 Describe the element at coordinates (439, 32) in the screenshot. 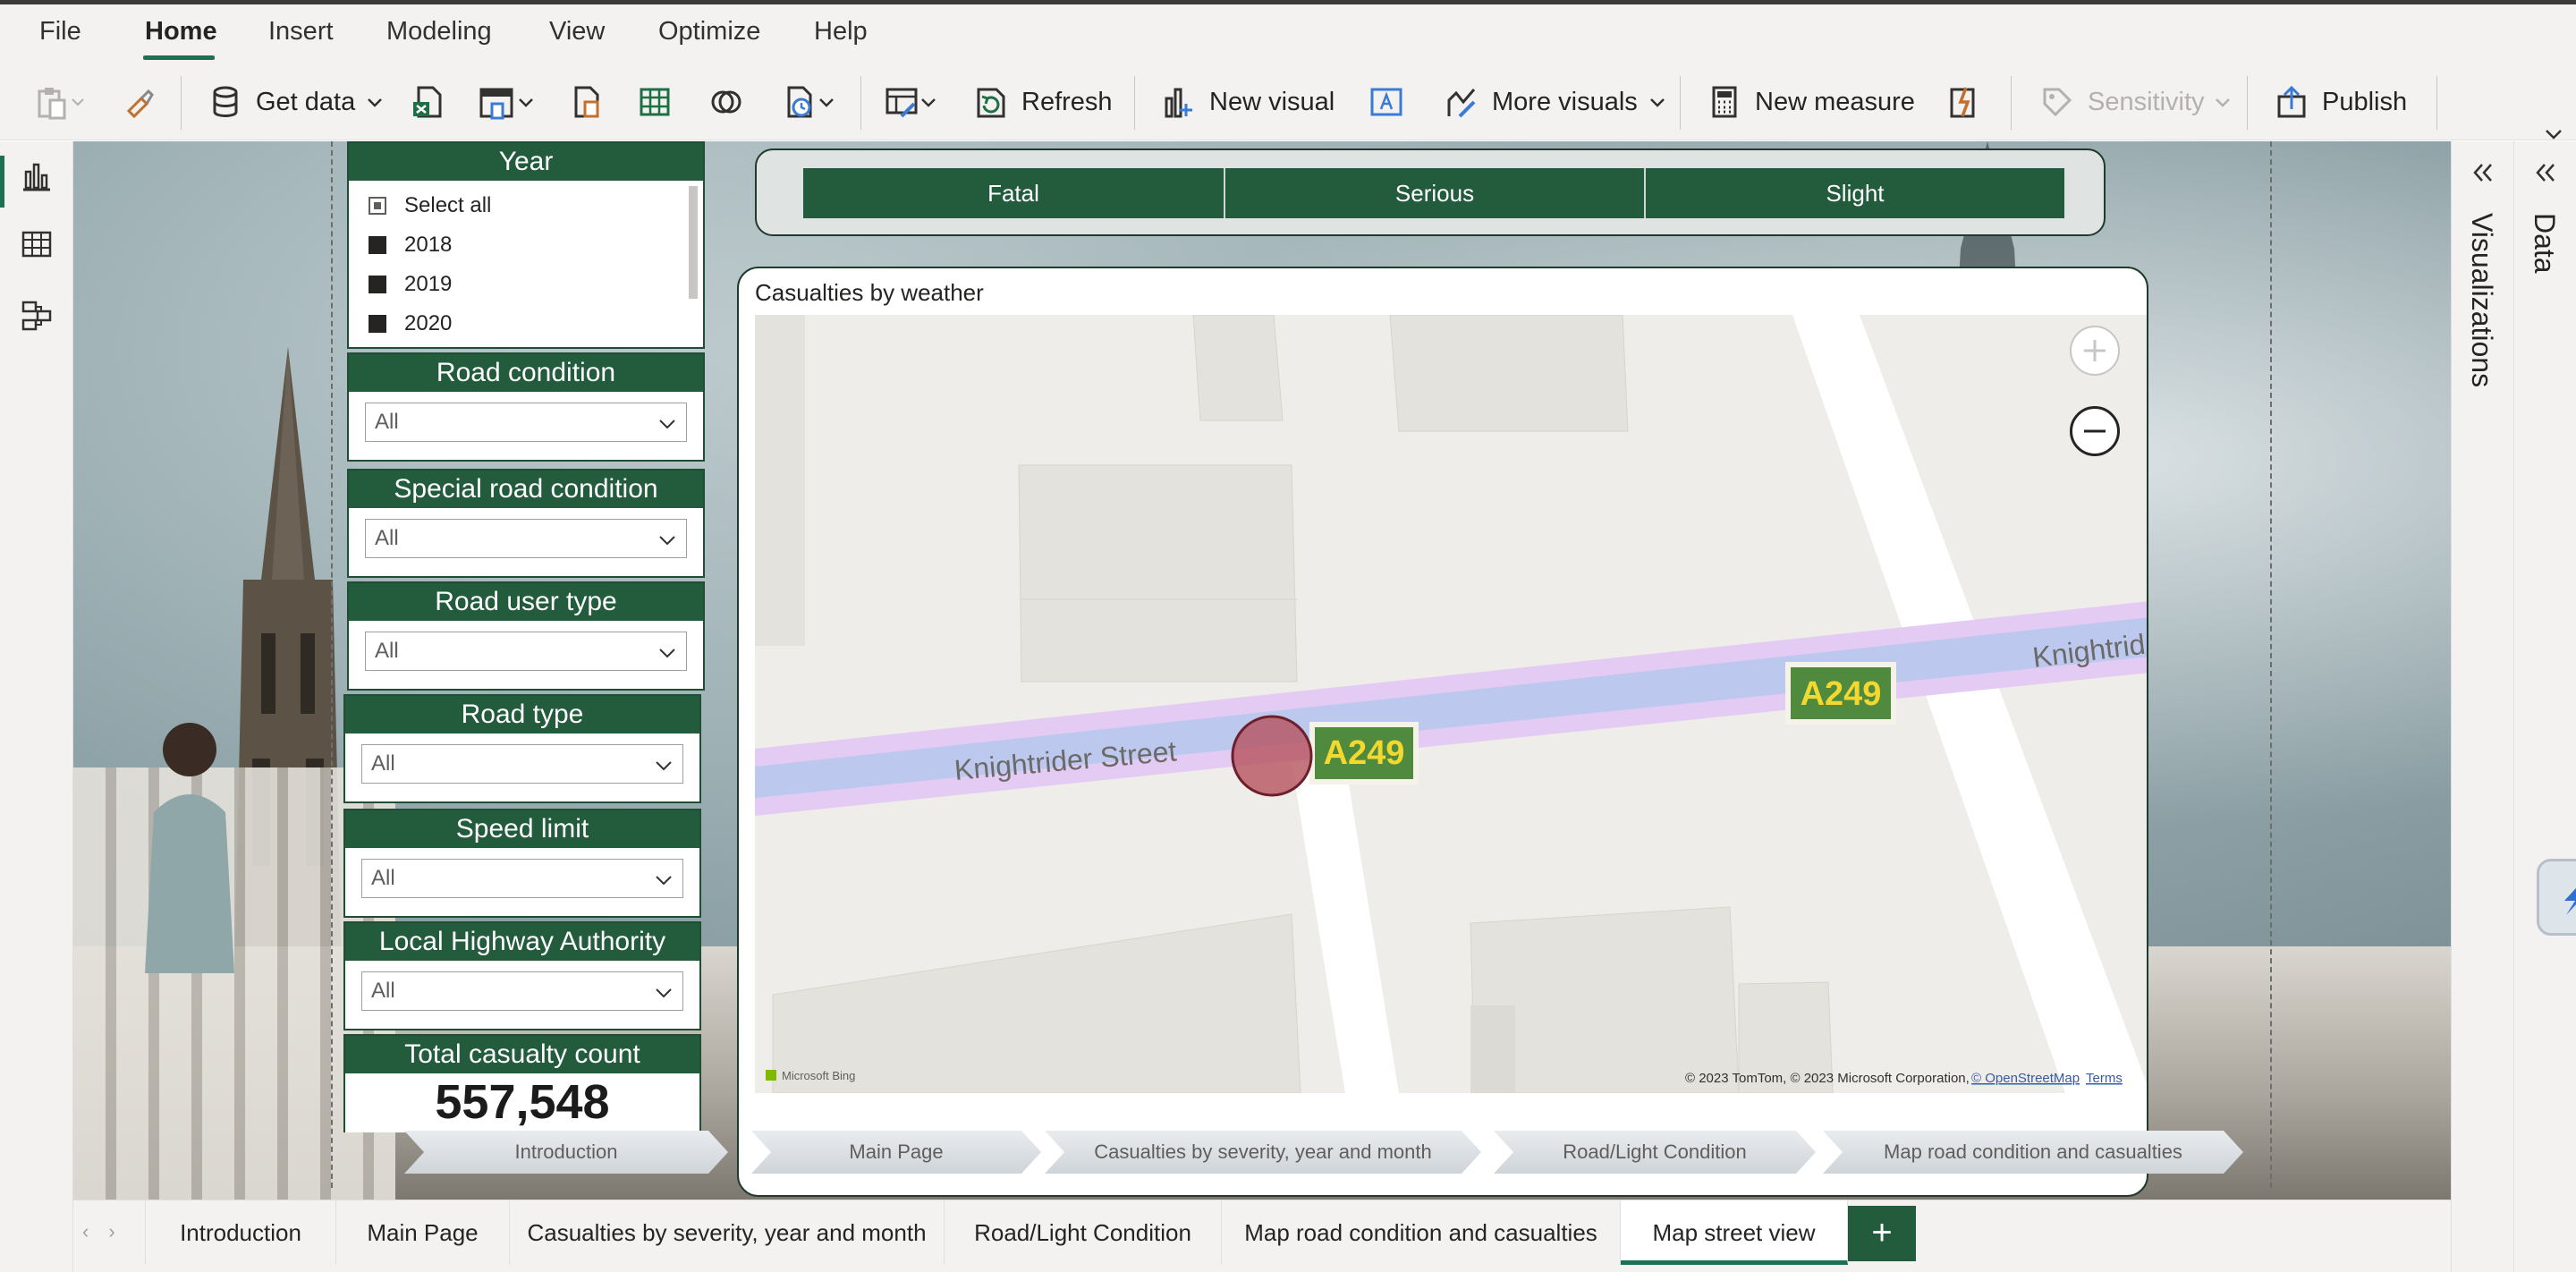

I see `menu-modeling: Modeling` at that location.